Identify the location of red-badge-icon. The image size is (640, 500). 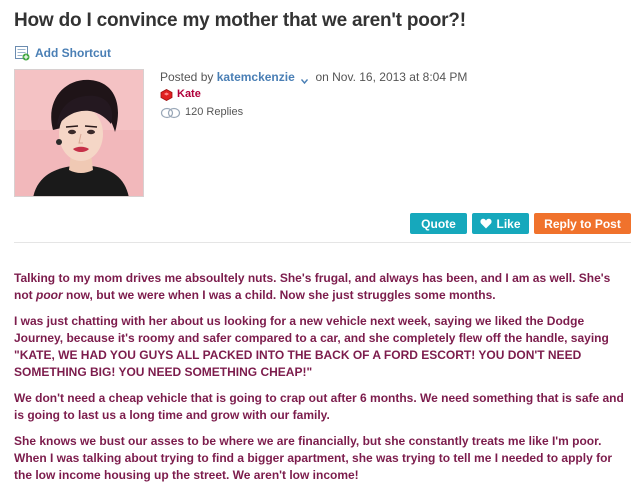
(166, 94).